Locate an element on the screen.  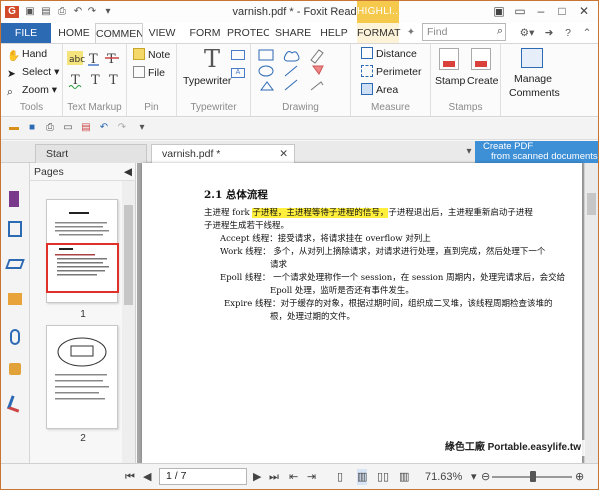
tab-file: FILE is located at coordinates (26, 33).